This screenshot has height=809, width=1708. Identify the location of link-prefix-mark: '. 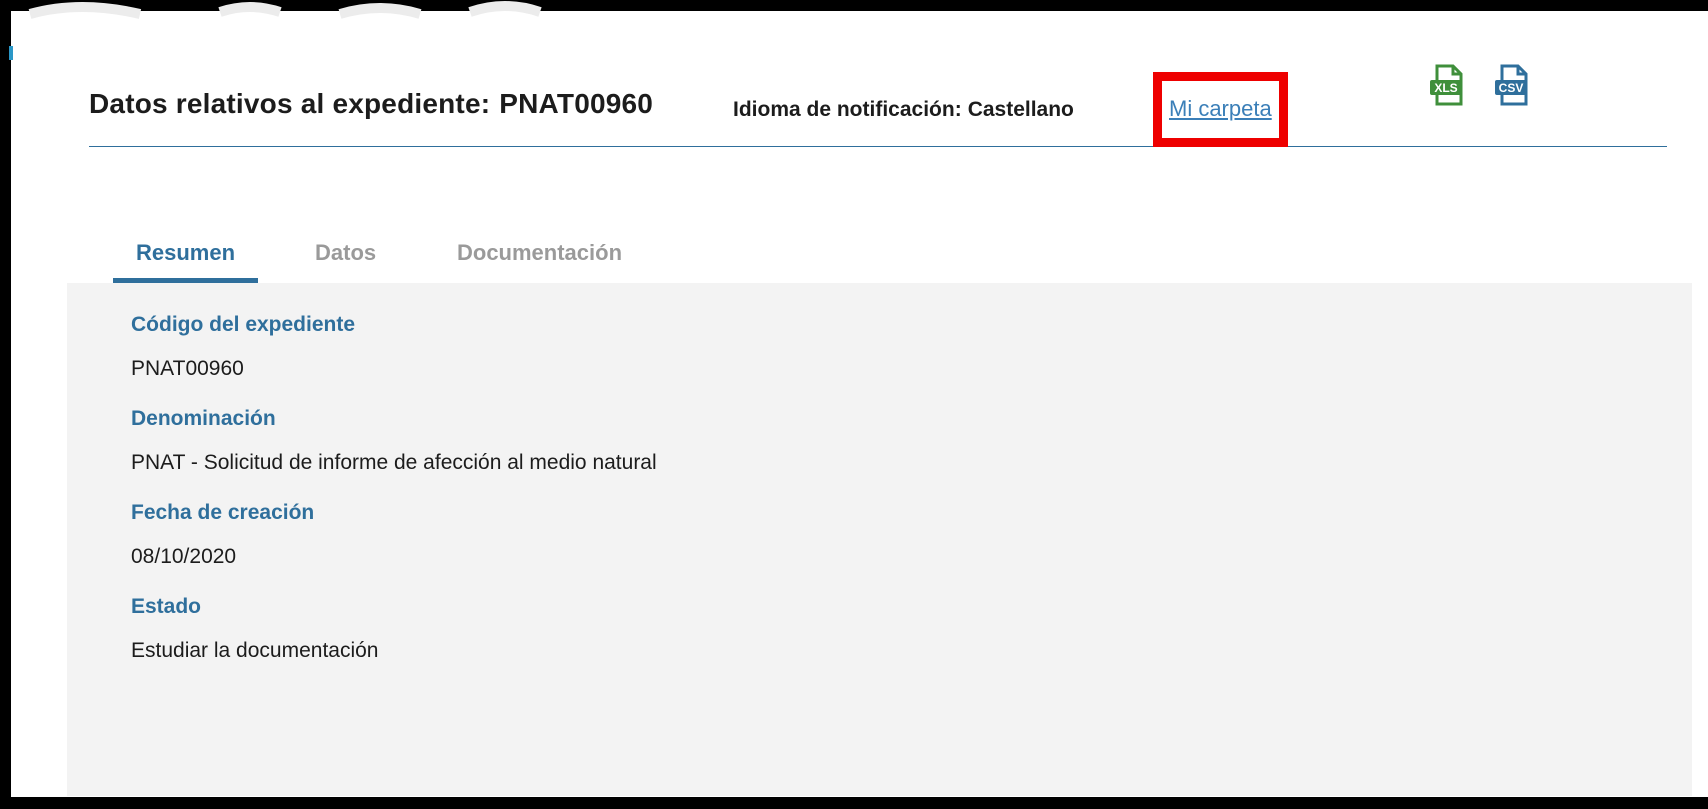
(1159, 103).